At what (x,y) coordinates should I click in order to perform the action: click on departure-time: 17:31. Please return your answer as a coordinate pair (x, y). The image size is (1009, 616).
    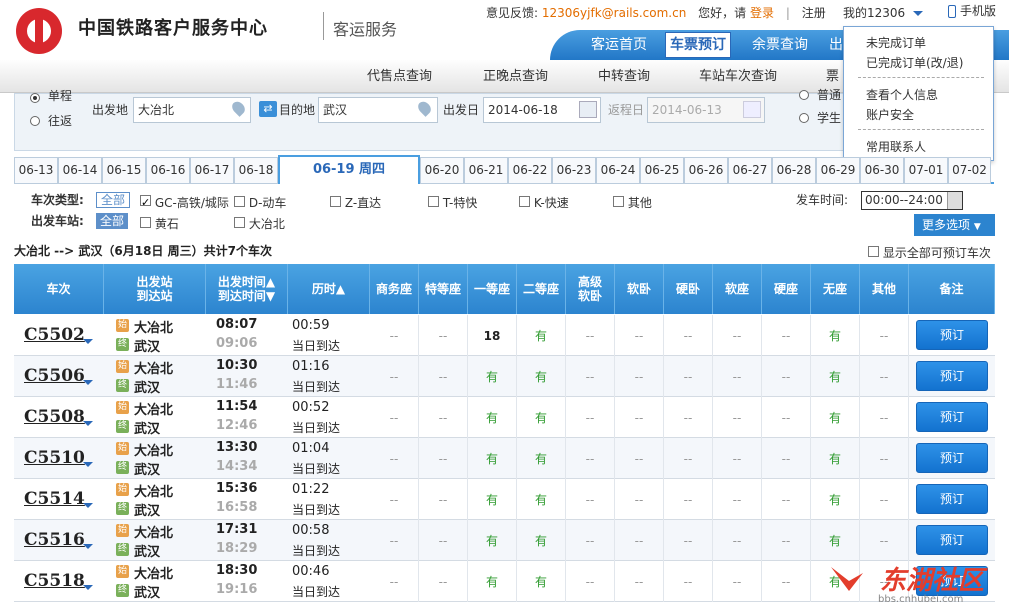
    Looking at the image, I should click on (237, 529).